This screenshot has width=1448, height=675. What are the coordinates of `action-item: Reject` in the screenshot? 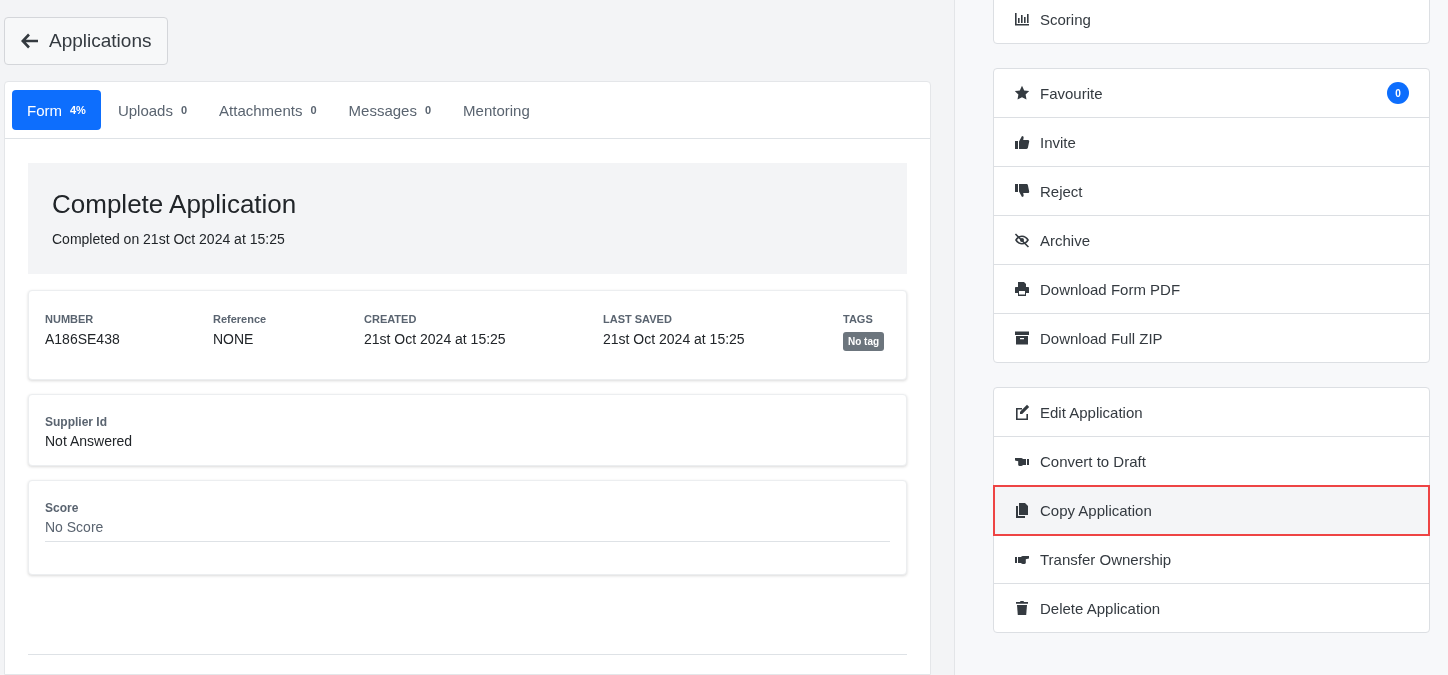 It's located at (1211, 191).